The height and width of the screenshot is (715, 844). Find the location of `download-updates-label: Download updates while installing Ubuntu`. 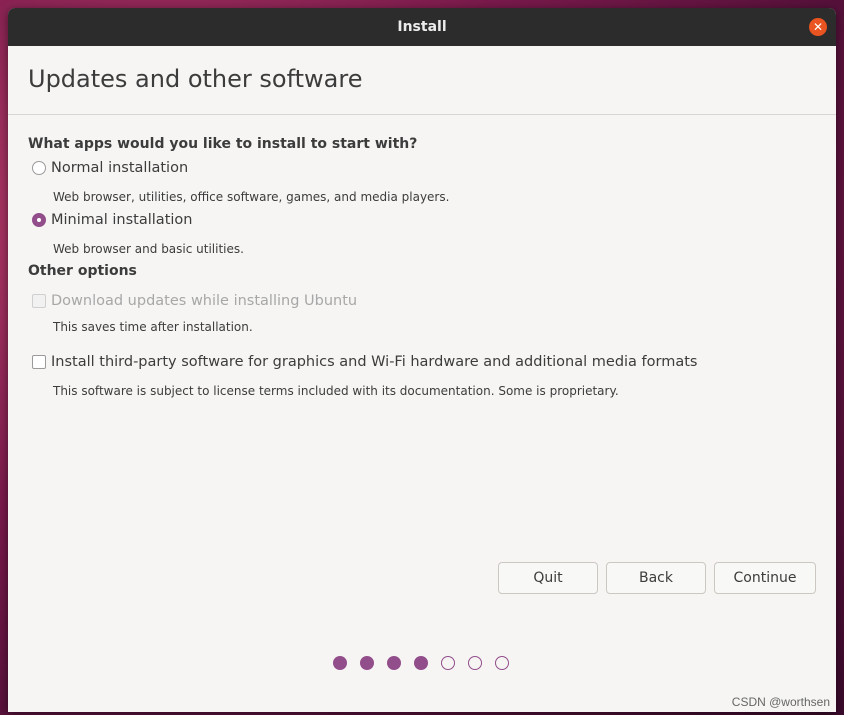

download-updates-label: Download updates while installing Ubuntu is located at coordinates (204, 301).